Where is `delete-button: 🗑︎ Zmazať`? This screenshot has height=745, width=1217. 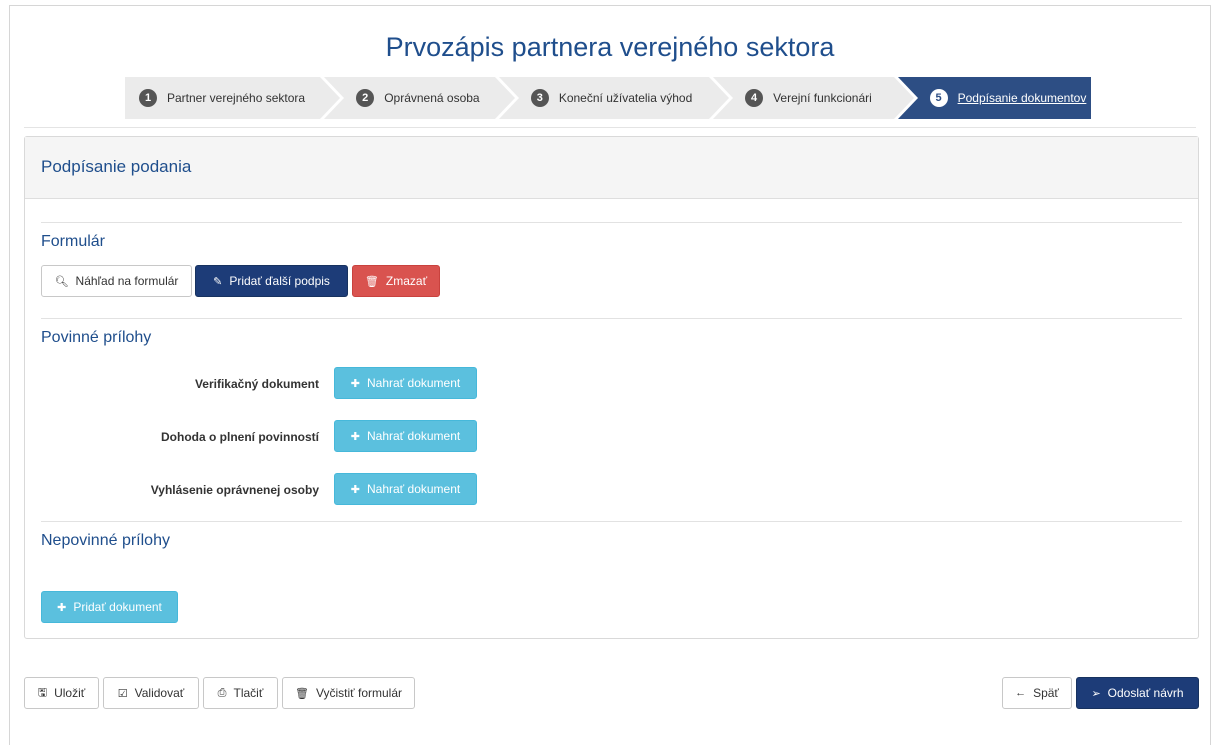 delete-button: 🗑︎ Zmazať is located at coordinates (396, 281).